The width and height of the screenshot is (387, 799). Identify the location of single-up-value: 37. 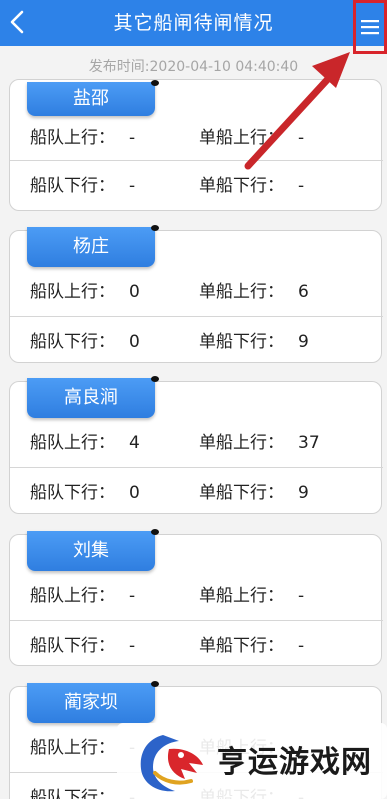
(309, 443).